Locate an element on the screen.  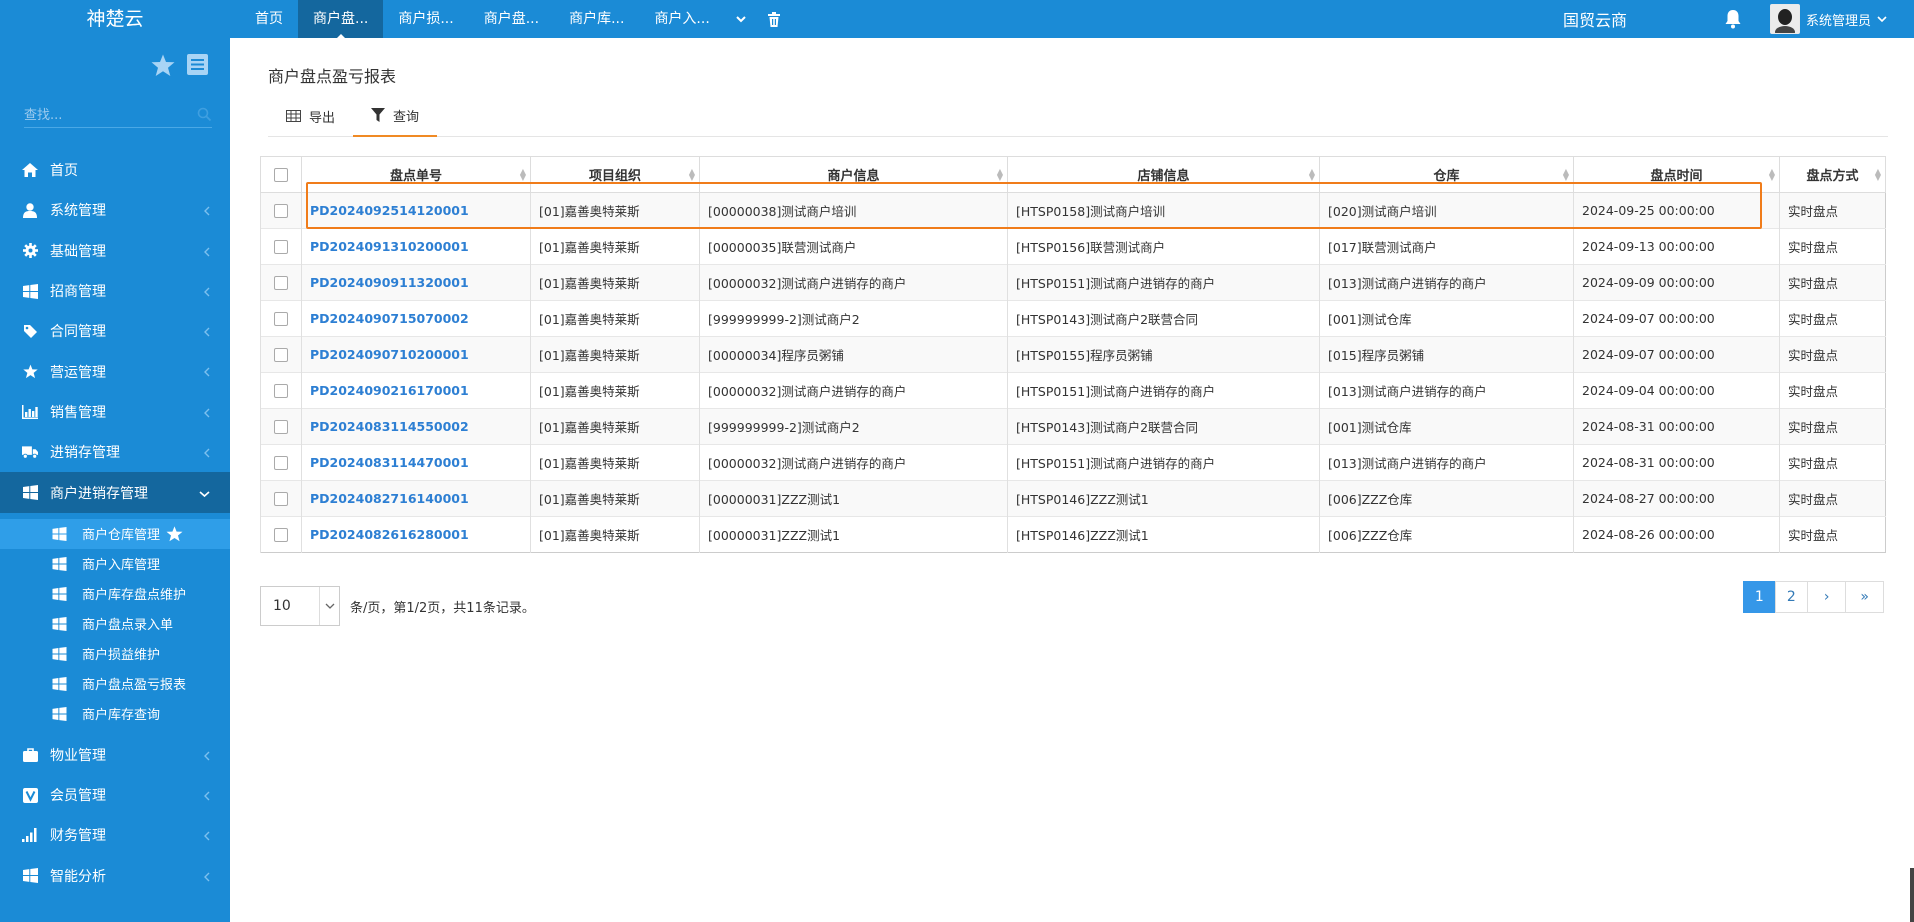
table-cell: 2024-09-07 00:00:00 is located at coordinates (1676, 318).